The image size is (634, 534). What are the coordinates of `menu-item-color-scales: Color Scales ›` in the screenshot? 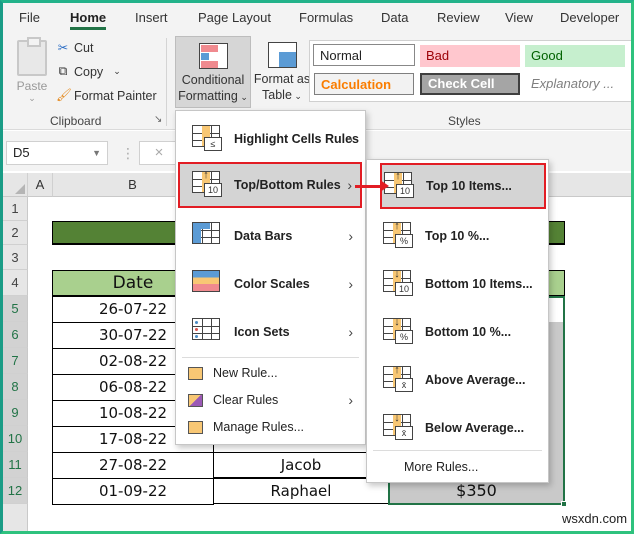 It's located at (270, 284).